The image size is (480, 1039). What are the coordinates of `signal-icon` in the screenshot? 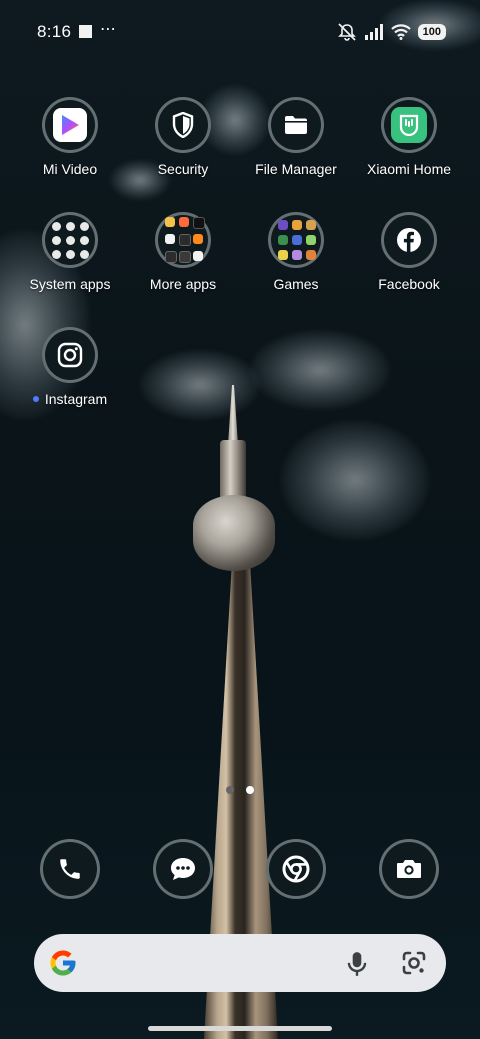 It's located at (373, 32).